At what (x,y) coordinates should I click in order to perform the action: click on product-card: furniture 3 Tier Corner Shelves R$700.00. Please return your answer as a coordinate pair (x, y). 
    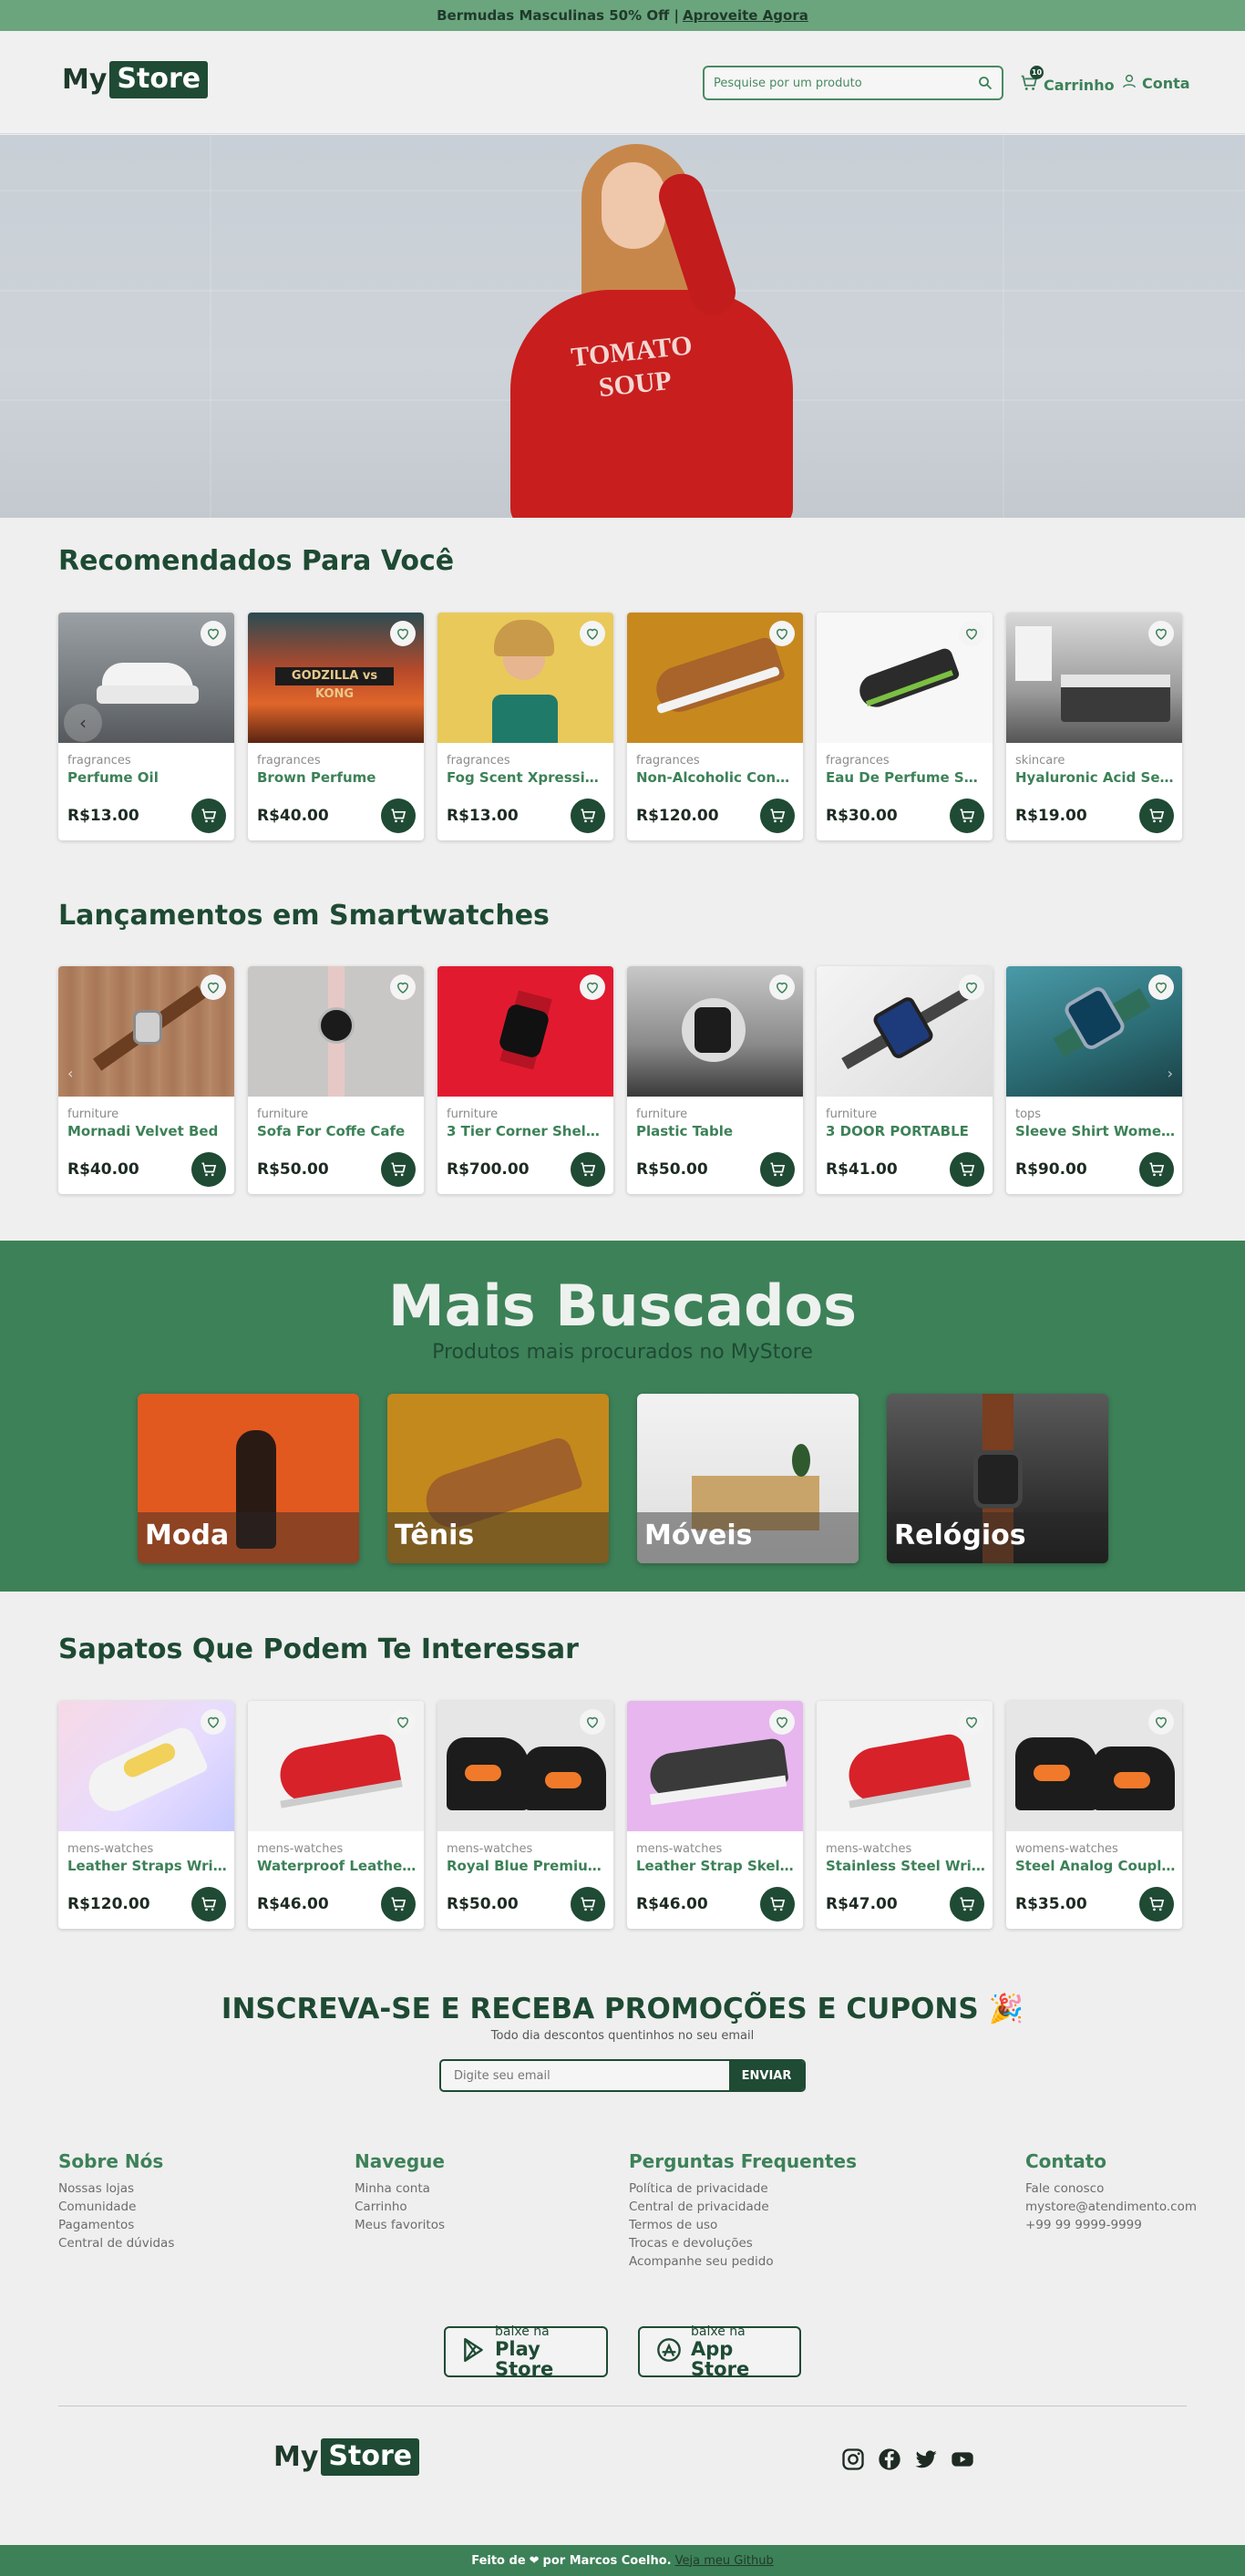
    Looking at the image, I should click on (525, 1080).